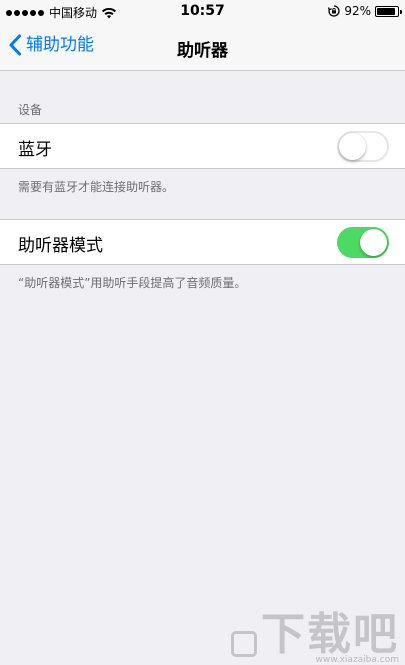  What do you see at coordinates (202, 12) in the screenshot?
I see `status-bar: 中国移动 10:57 92%` at bounding box center [202, 12].